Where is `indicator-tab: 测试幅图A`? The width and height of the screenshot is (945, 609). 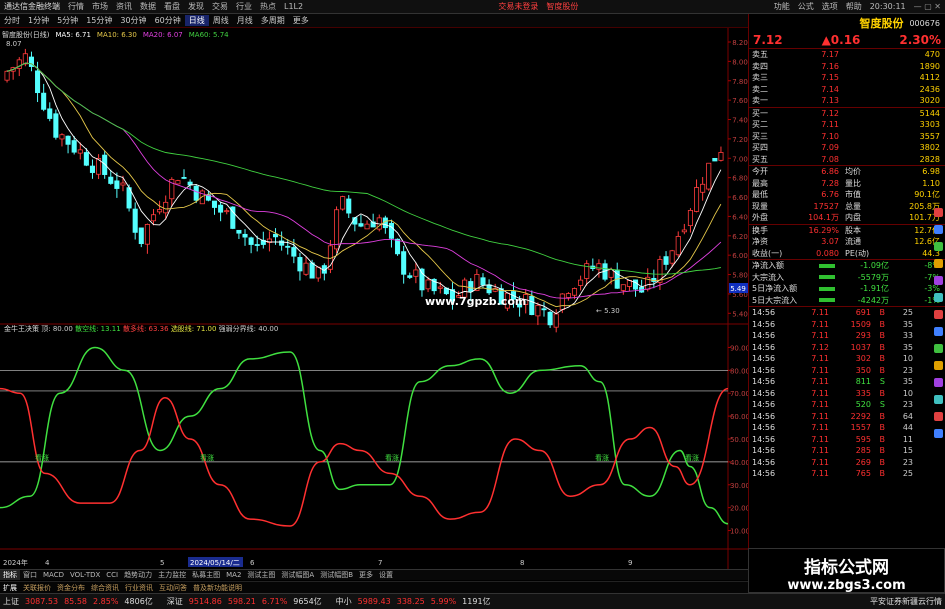
indicator-tab: 测试幅图A is located at coordinates (297, 575).